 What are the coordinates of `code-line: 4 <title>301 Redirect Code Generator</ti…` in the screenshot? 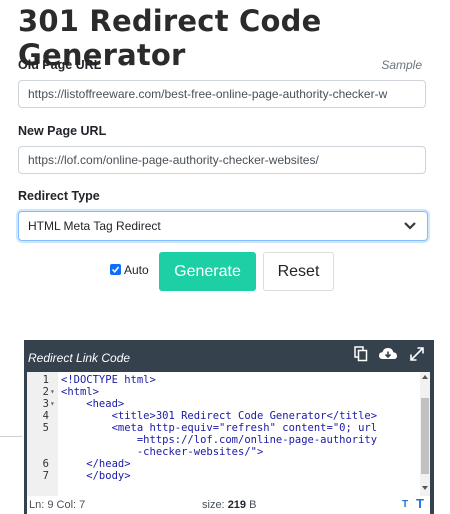 It's located at (224, 416).